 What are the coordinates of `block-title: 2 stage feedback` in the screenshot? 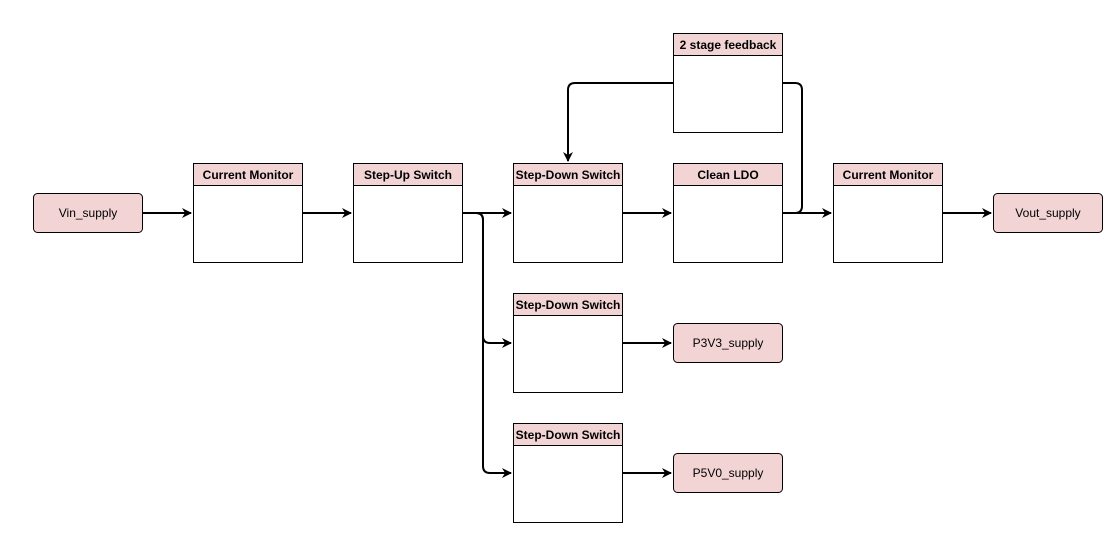 It's located at (728, 45).